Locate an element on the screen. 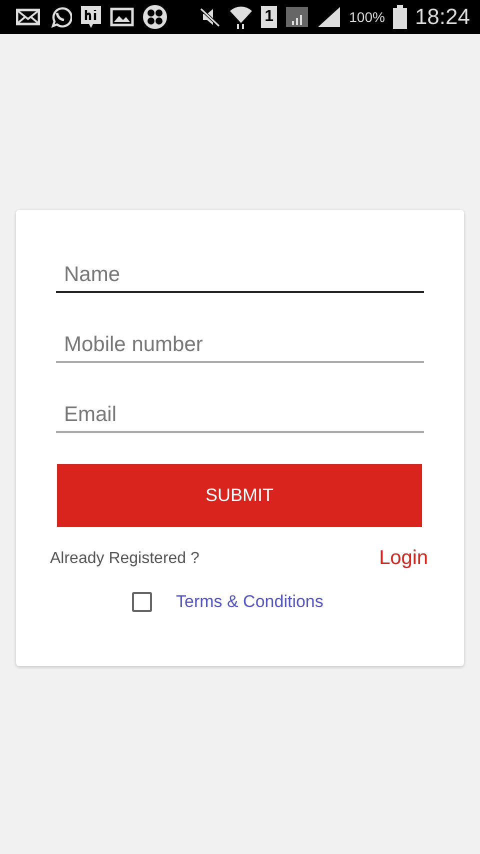 The width and height of the screenshot is (480, 854). sim-card-icon: 1 is located at coordinates (269, 17).